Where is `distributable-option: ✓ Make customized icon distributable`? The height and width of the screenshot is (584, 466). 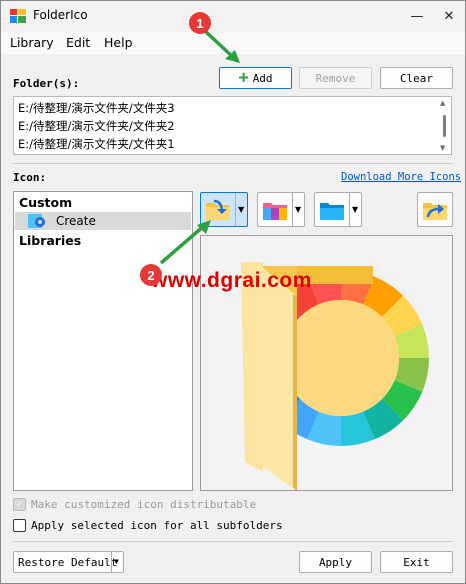 distributable-option: ✓ Make customized icon distributable is located at coordinates (134, 504).